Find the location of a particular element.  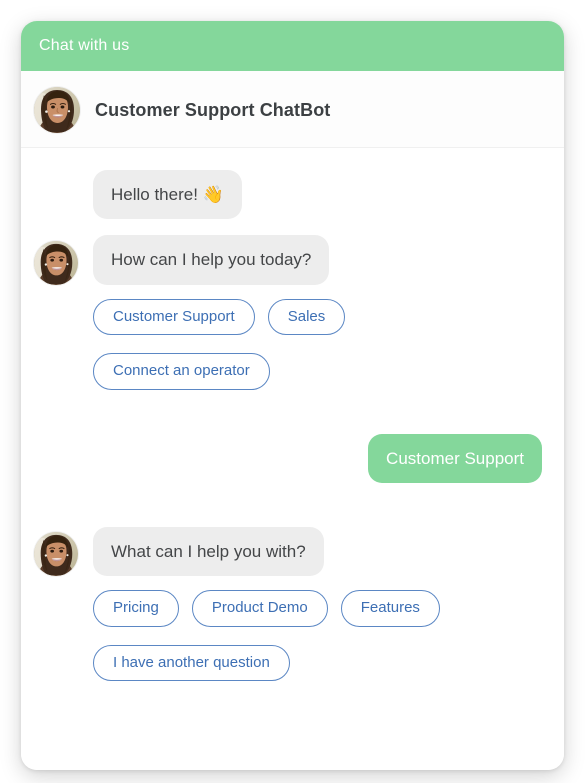

message-row-bot-followup: What can I help you with? is located at coordinates (290, 551).